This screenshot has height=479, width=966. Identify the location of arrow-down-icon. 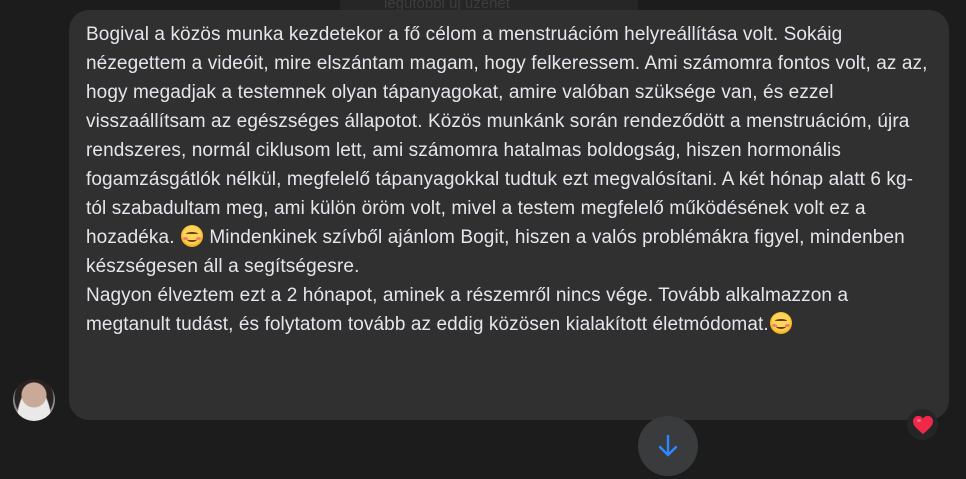
(668, 445).